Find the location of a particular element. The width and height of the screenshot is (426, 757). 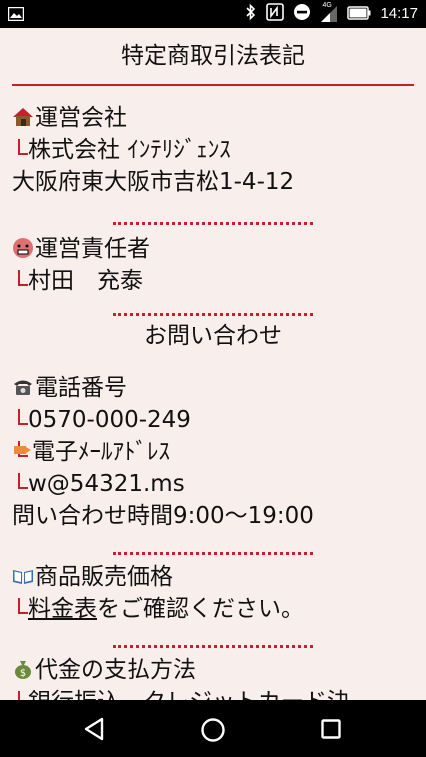

price-section: 商品販売価格 料金表をご確認ください。 is located at coordinates (213, 593).